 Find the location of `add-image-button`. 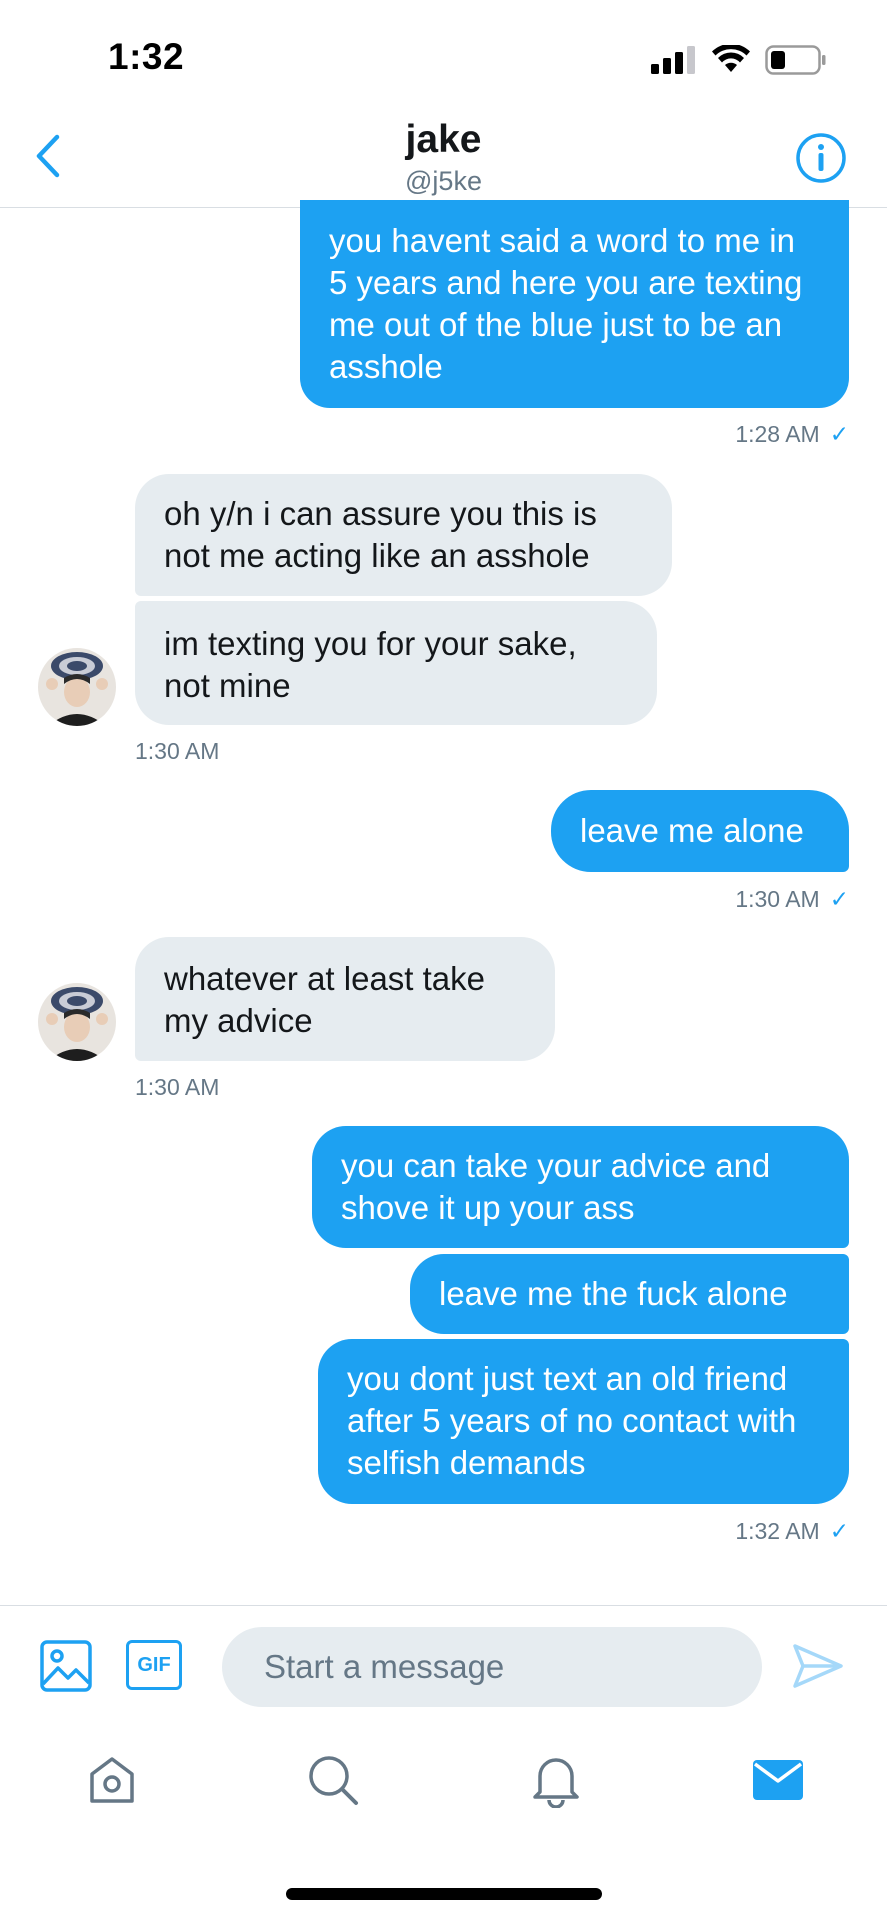

add-image-button is located at coordinates (66, 1666).